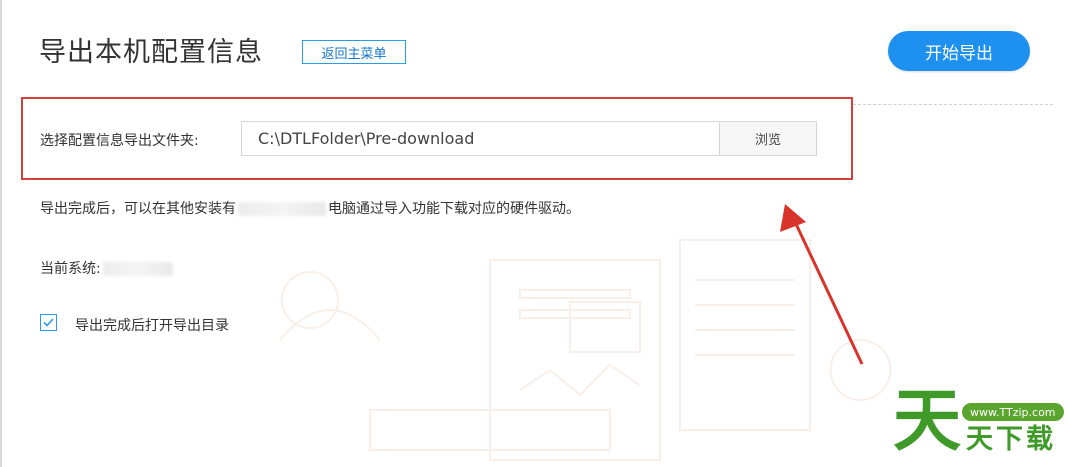 The width and height of the screenshot is (1068, 467). What do you see at coordinates (1011, 439) in the screenshot?
I see `watermark-text: 天下载` at bounding box center [1011, 439].